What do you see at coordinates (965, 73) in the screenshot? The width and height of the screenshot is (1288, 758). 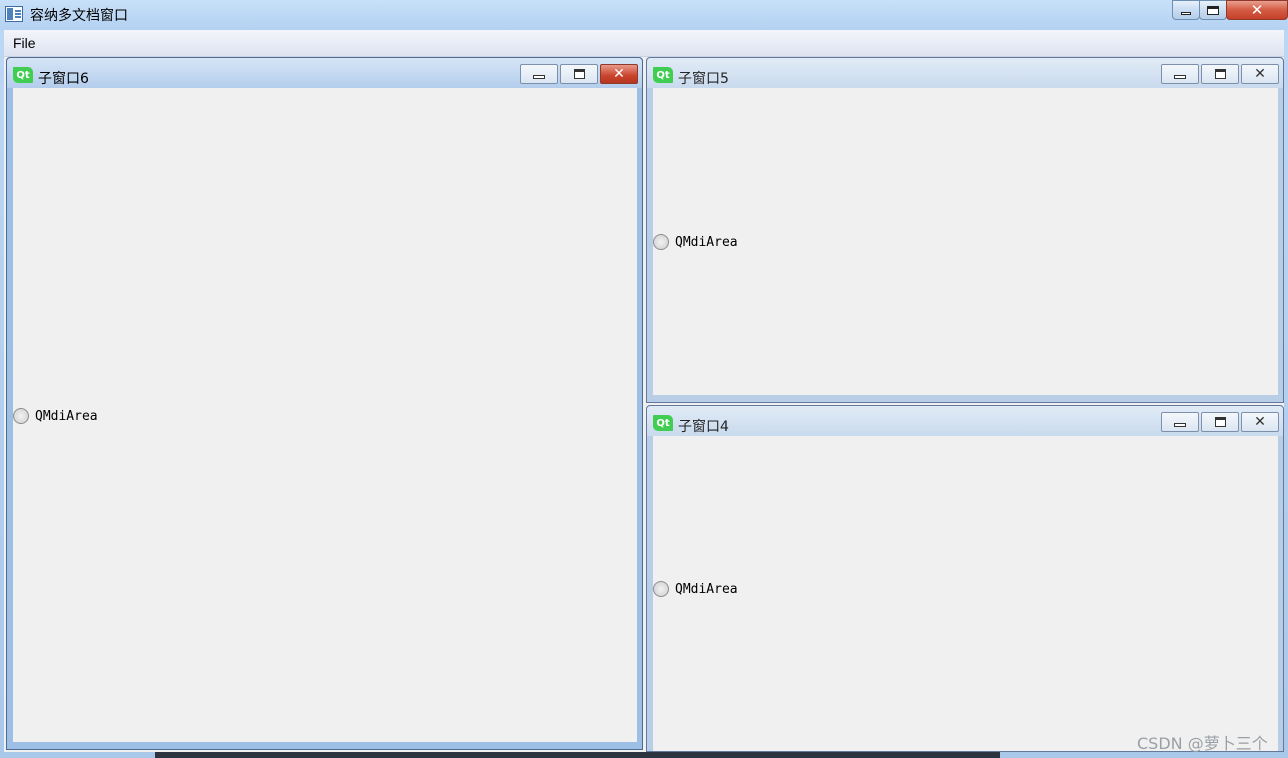 I see `subwindow-titlebar: Qt 子窗口5 ✕` at bounding box center [965, 73].